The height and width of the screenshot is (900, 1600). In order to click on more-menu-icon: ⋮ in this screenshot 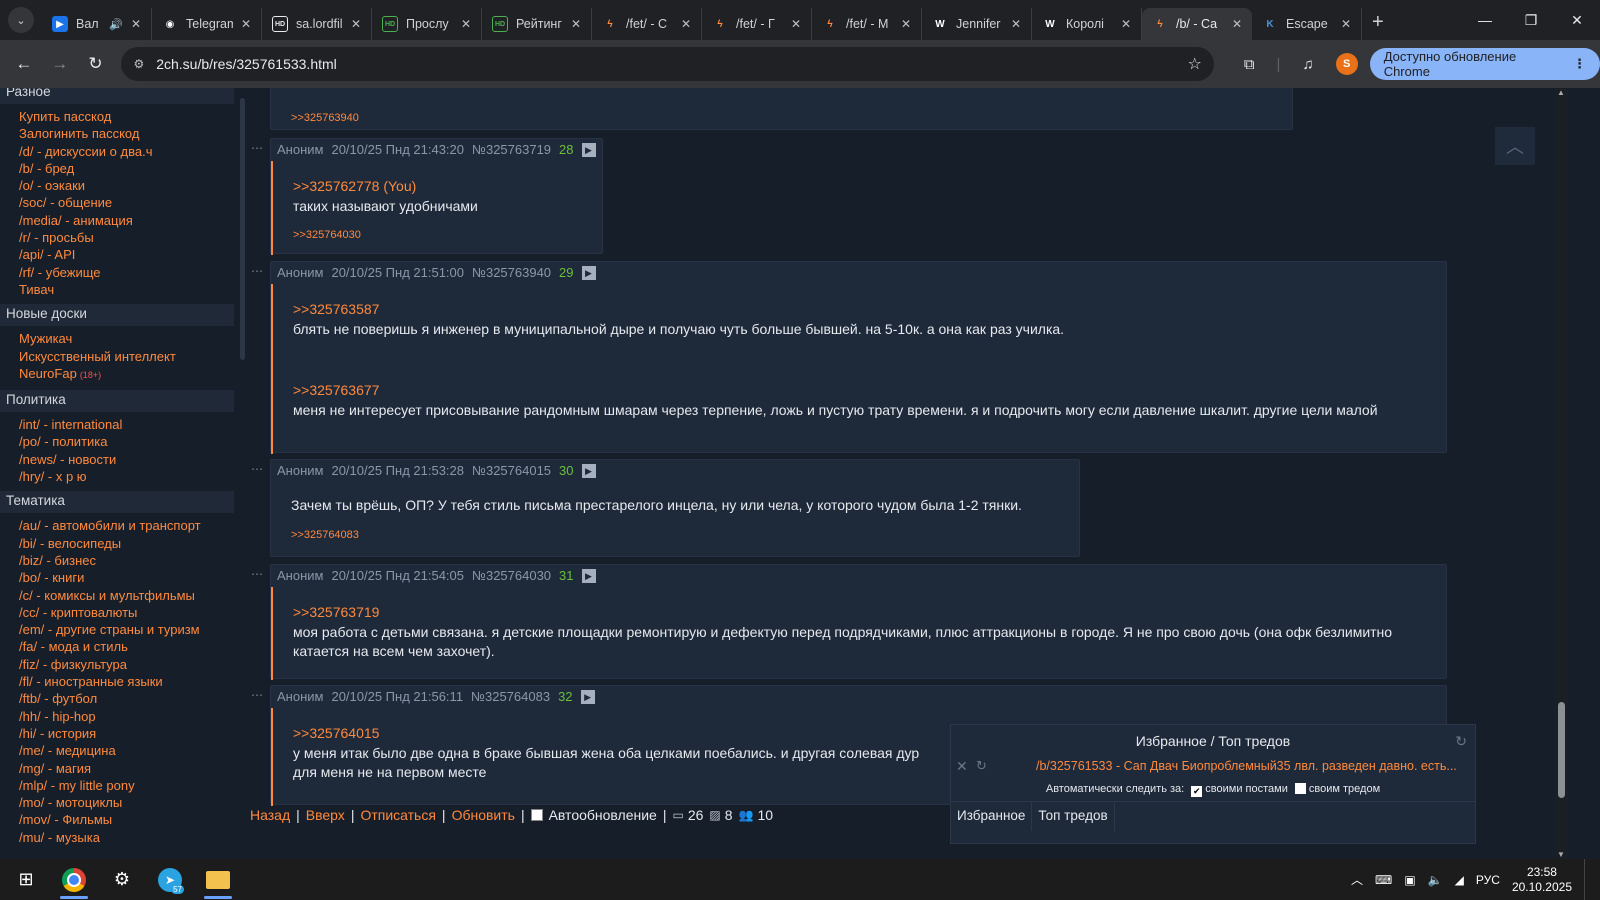, I will do `click(1579, 64)`.